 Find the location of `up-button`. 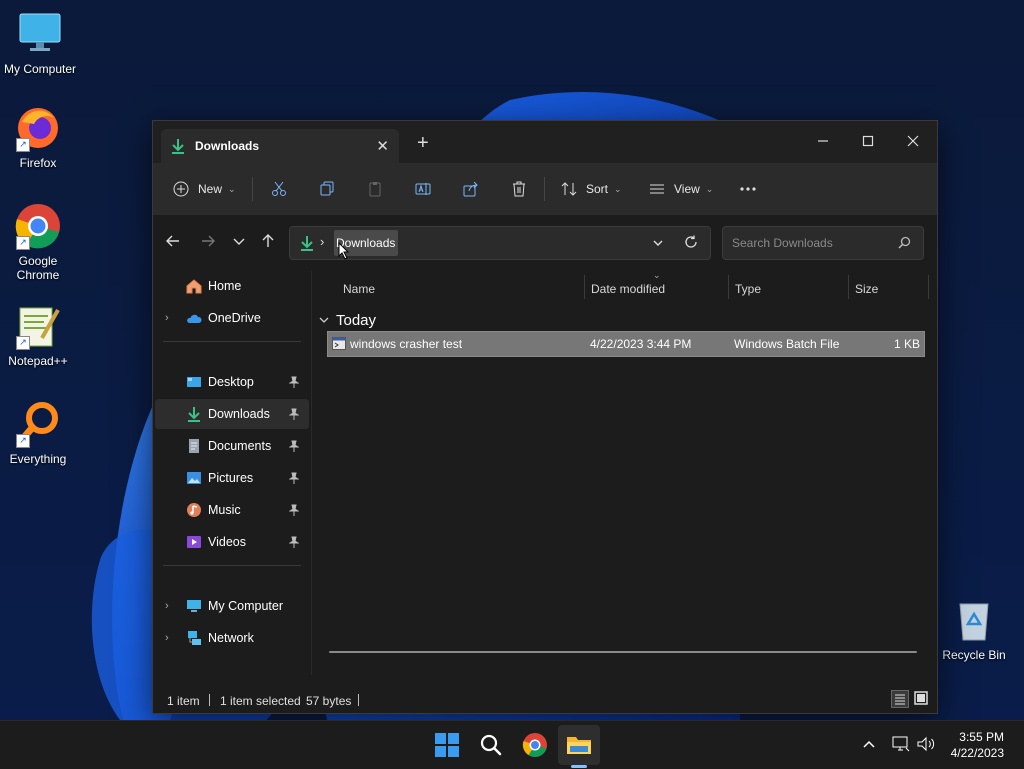

up-button is located at coordinates (271, 244).